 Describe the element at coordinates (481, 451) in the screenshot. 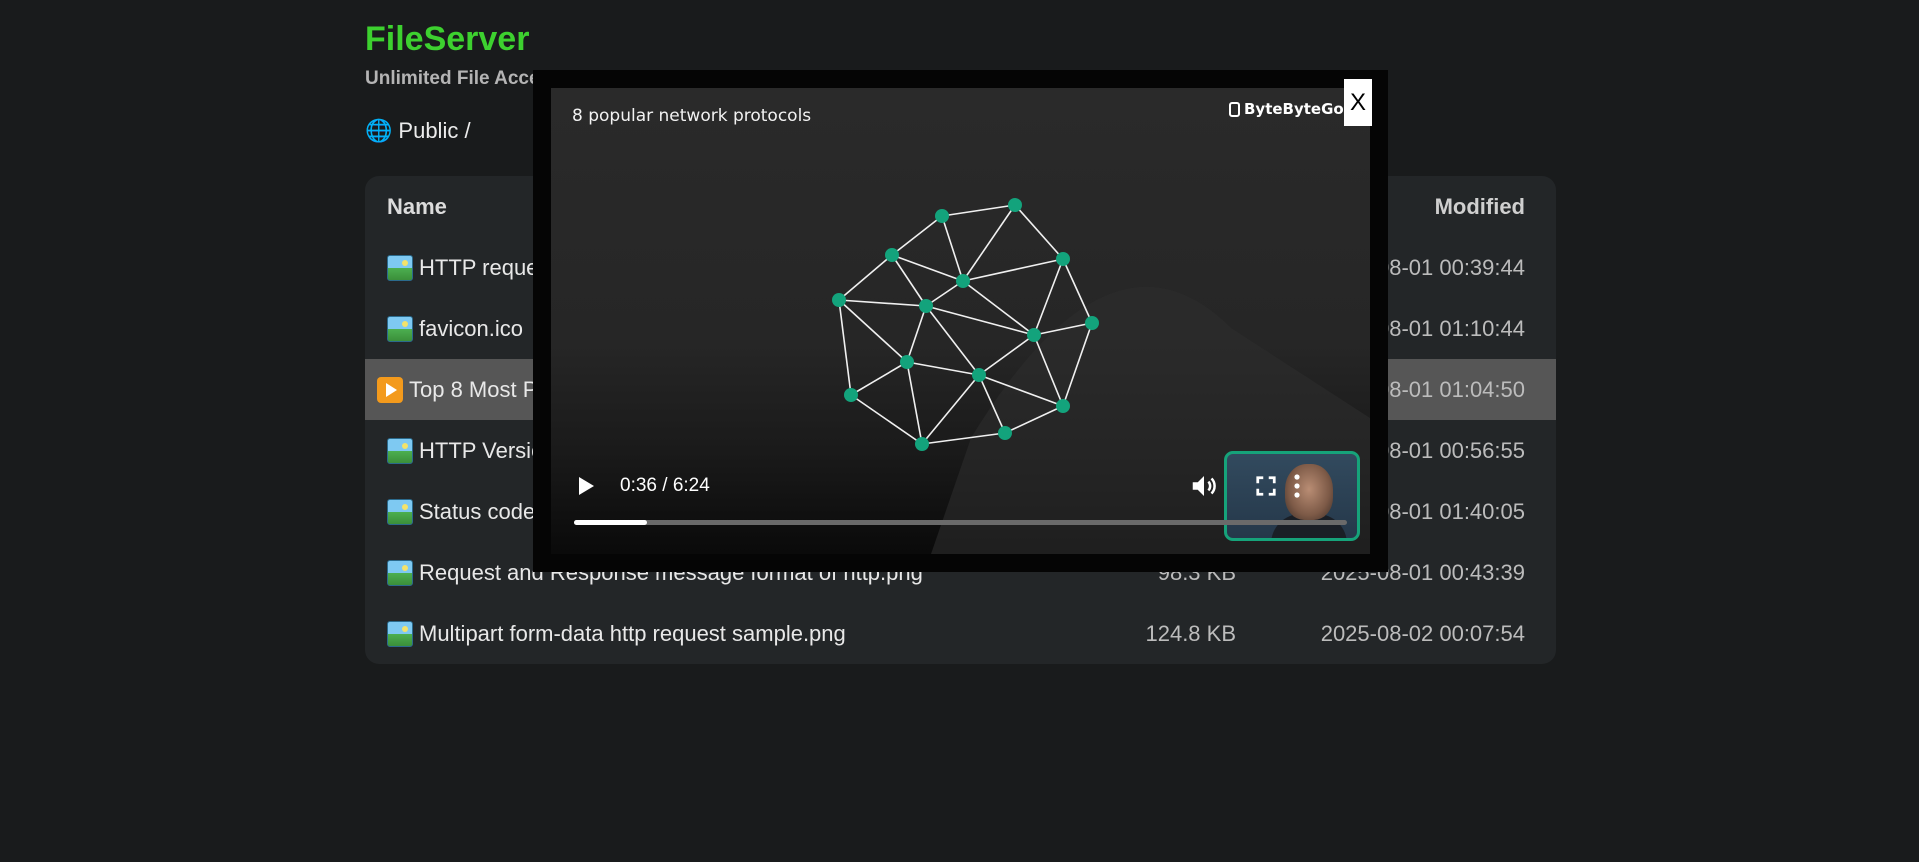

I see `file-name: HTTP Versio` at that location.